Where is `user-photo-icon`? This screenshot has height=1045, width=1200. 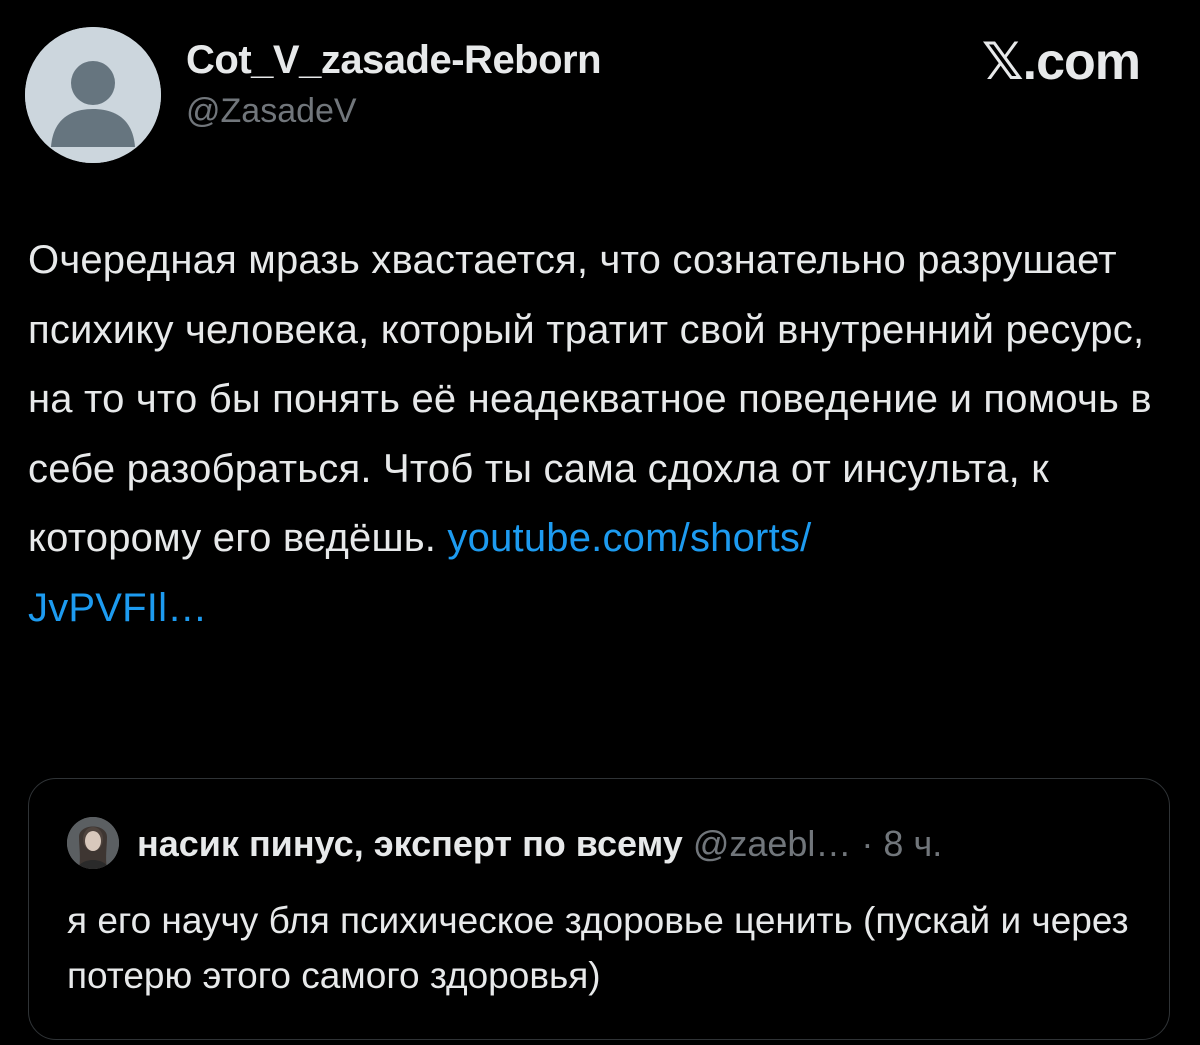
user-photo-icon is located at coordinates (93, 843).